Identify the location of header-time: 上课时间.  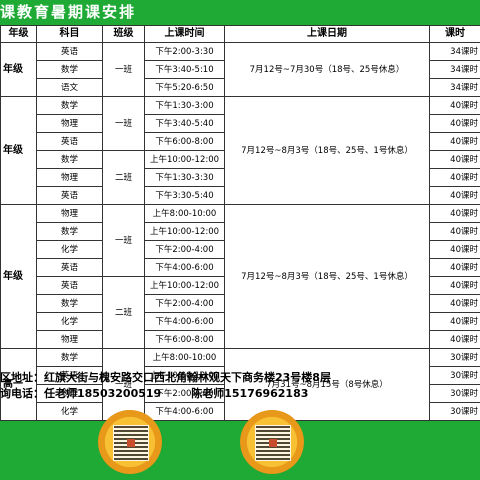
(184, 34).